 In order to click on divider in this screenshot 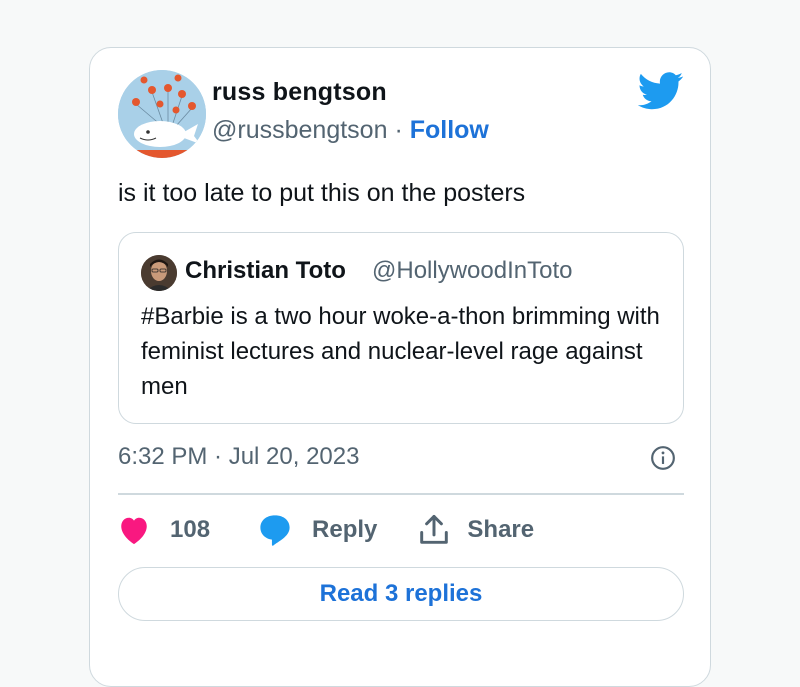, I will do `click(401, 494)`.